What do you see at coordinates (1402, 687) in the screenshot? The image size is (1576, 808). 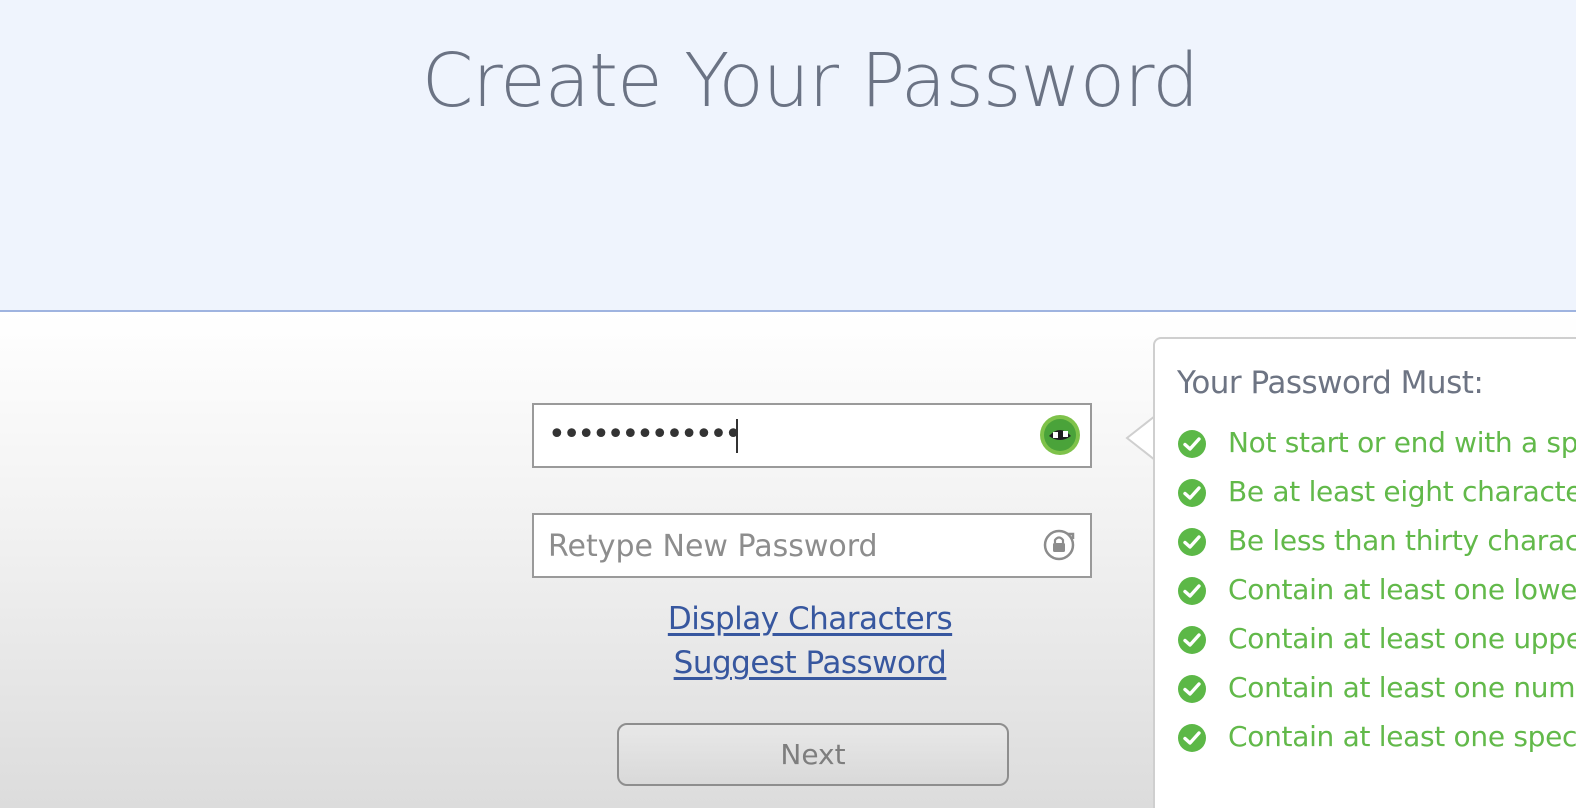 I see `requirement-label: Contain at least one number` at bounding box center [1402, 687].